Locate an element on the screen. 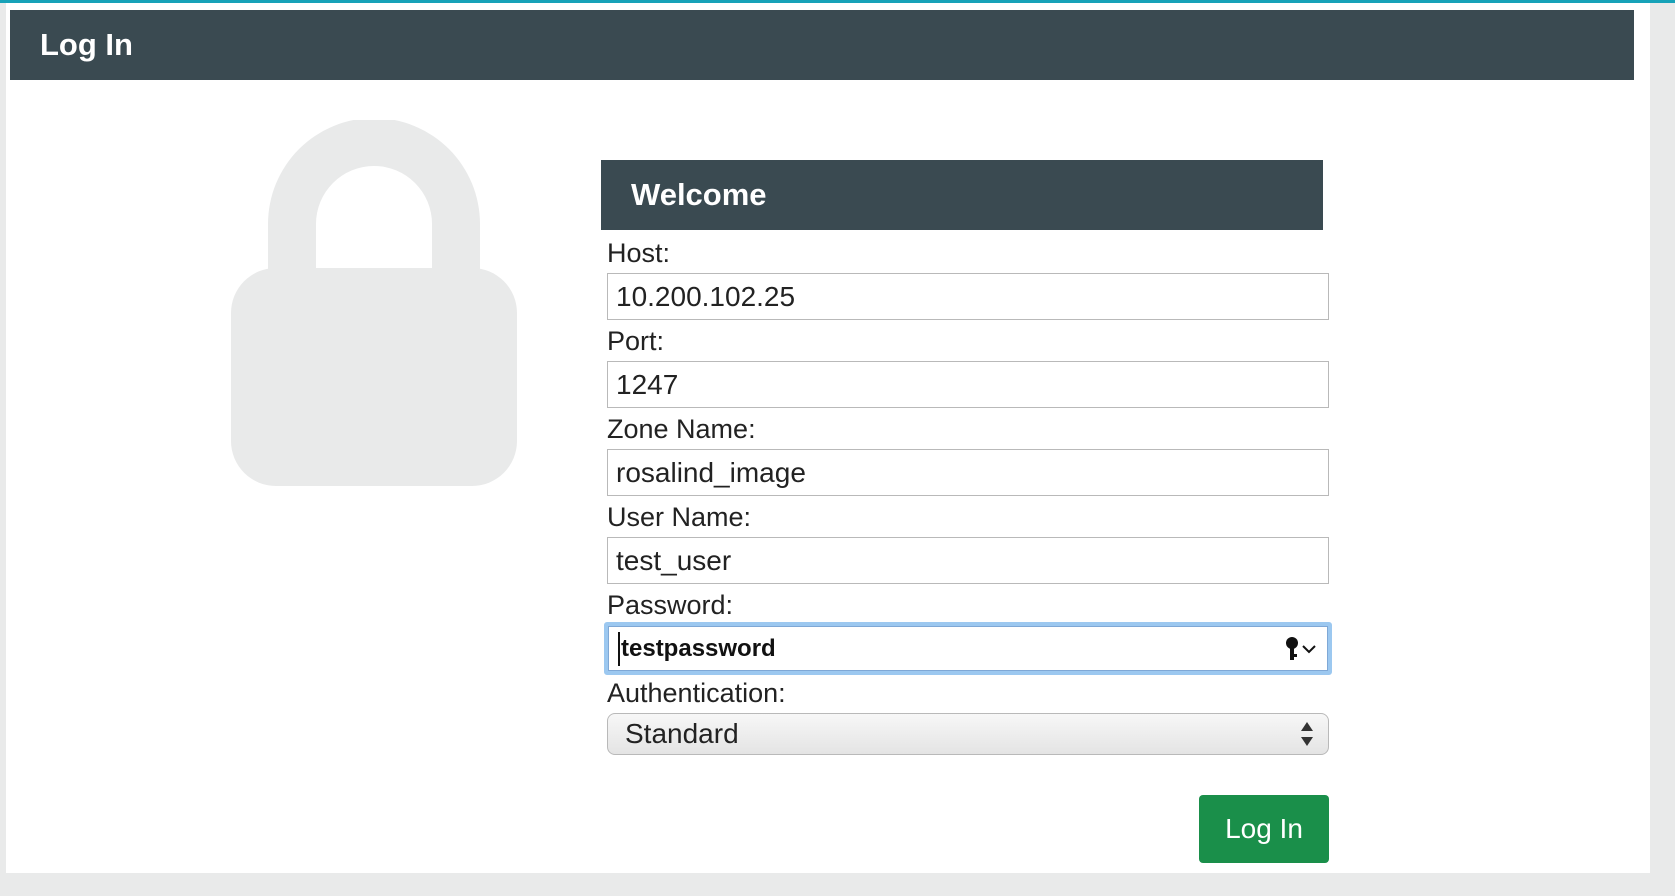 The height and width of the screenshot is (896, 1675). welcome-header: Welcome is located at coordinates (962, 195).